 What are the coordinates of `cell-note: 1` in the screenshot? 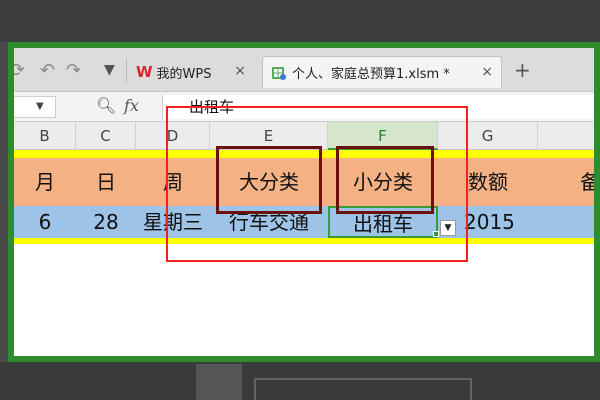 It's located at (593, 222).